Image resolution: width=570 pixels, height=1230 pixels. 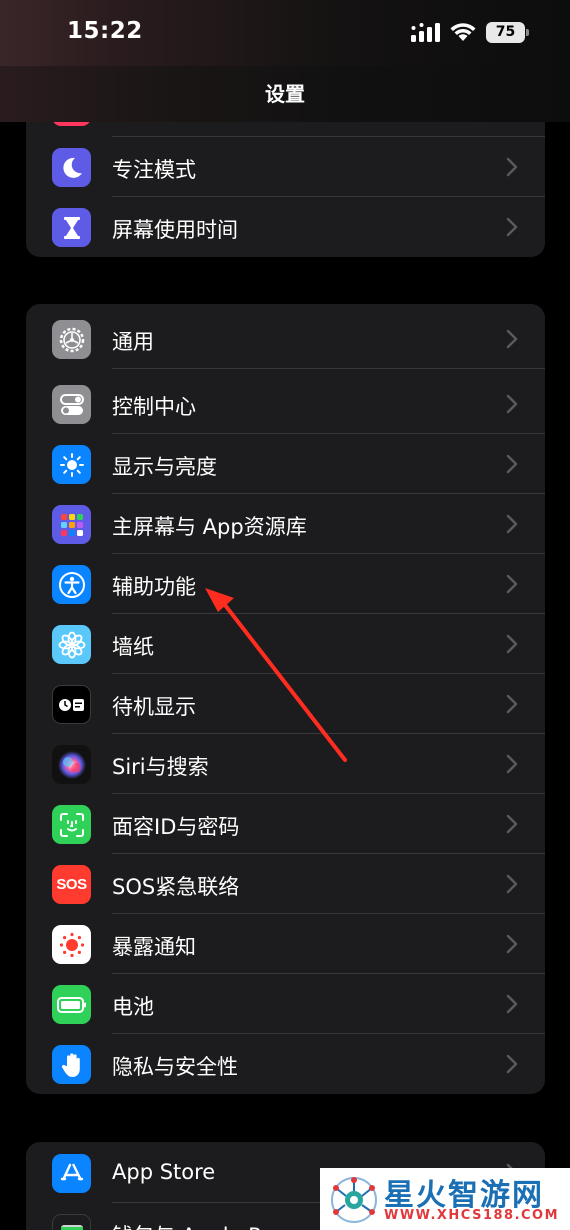 I want to click on settings-row-general: 通用, so click(x=285, y=339).